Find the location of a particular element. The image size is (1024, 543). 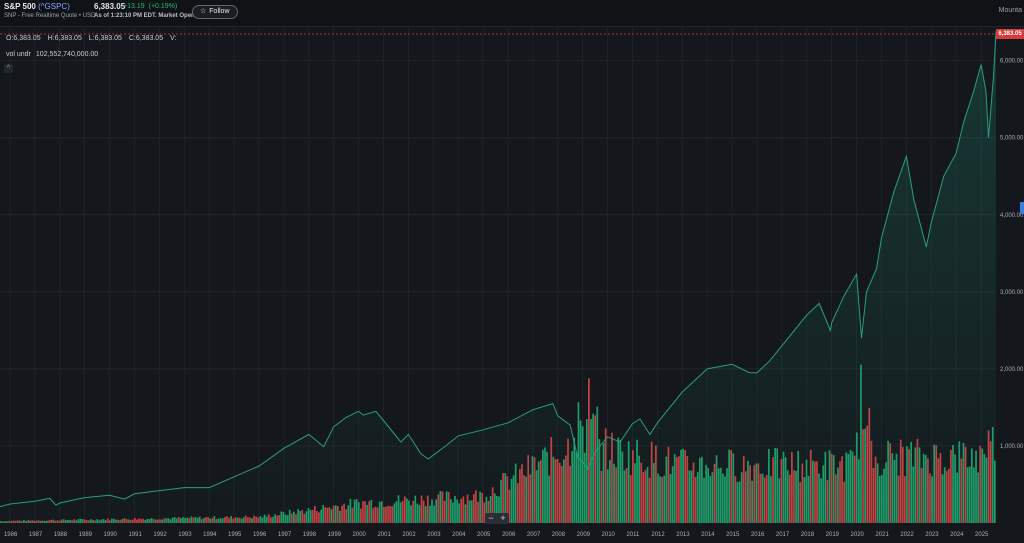

x-tick-label: 2002 is located at coordinates (409, 535).